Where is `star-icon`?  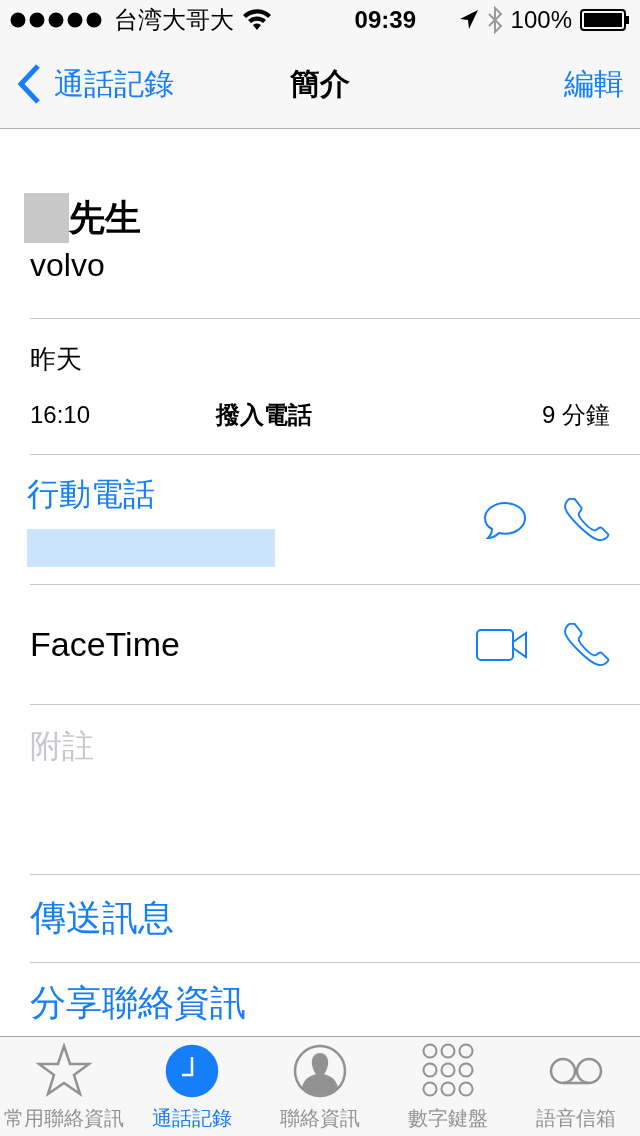 star-icon is located at coordinates (64, 1071).